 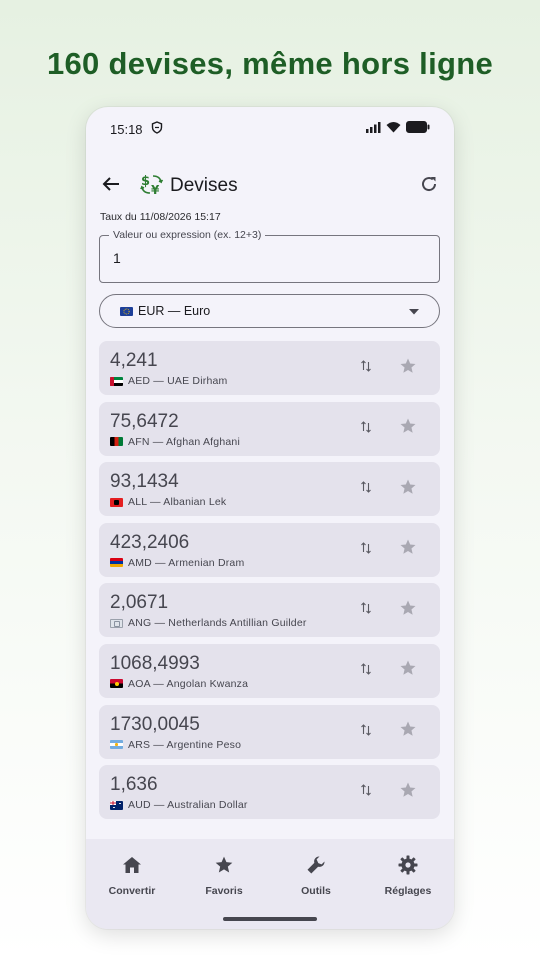 What do you see at coordinates (126, 129) in the screenshot?
I see `status-time: 15:18` at bounding box center [126, 129].